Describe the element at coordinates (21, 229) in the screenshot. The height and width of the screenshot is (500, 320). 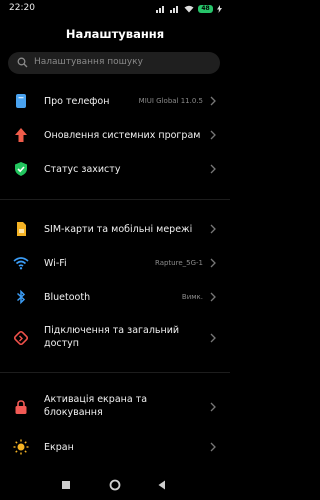
I see `sim-card-icon` at that location.